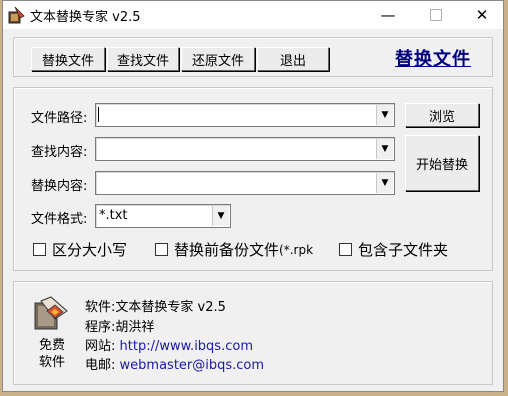 This screenshot has width=508, height=396. What do you see at coordinates (218, 59) in the screenshot?
I see `restore-files-button: 还原文件` at bounding box center [218, 59].